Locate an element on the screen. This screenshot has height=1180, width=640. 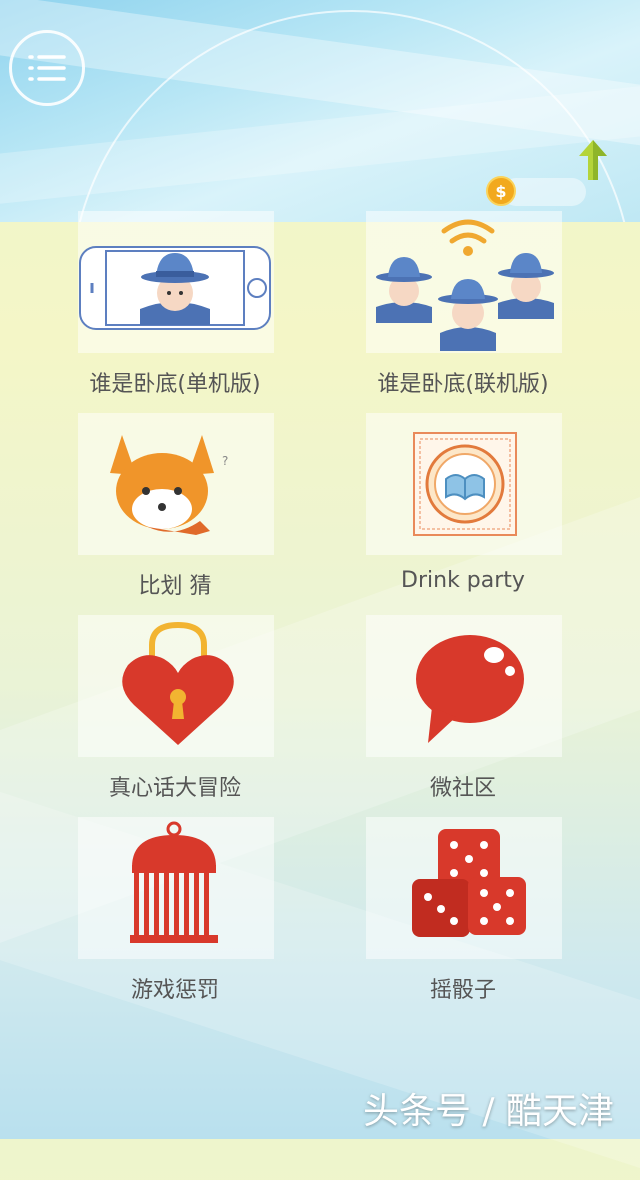
game-label: 摇骰子 is located at coordinates (462, 990).